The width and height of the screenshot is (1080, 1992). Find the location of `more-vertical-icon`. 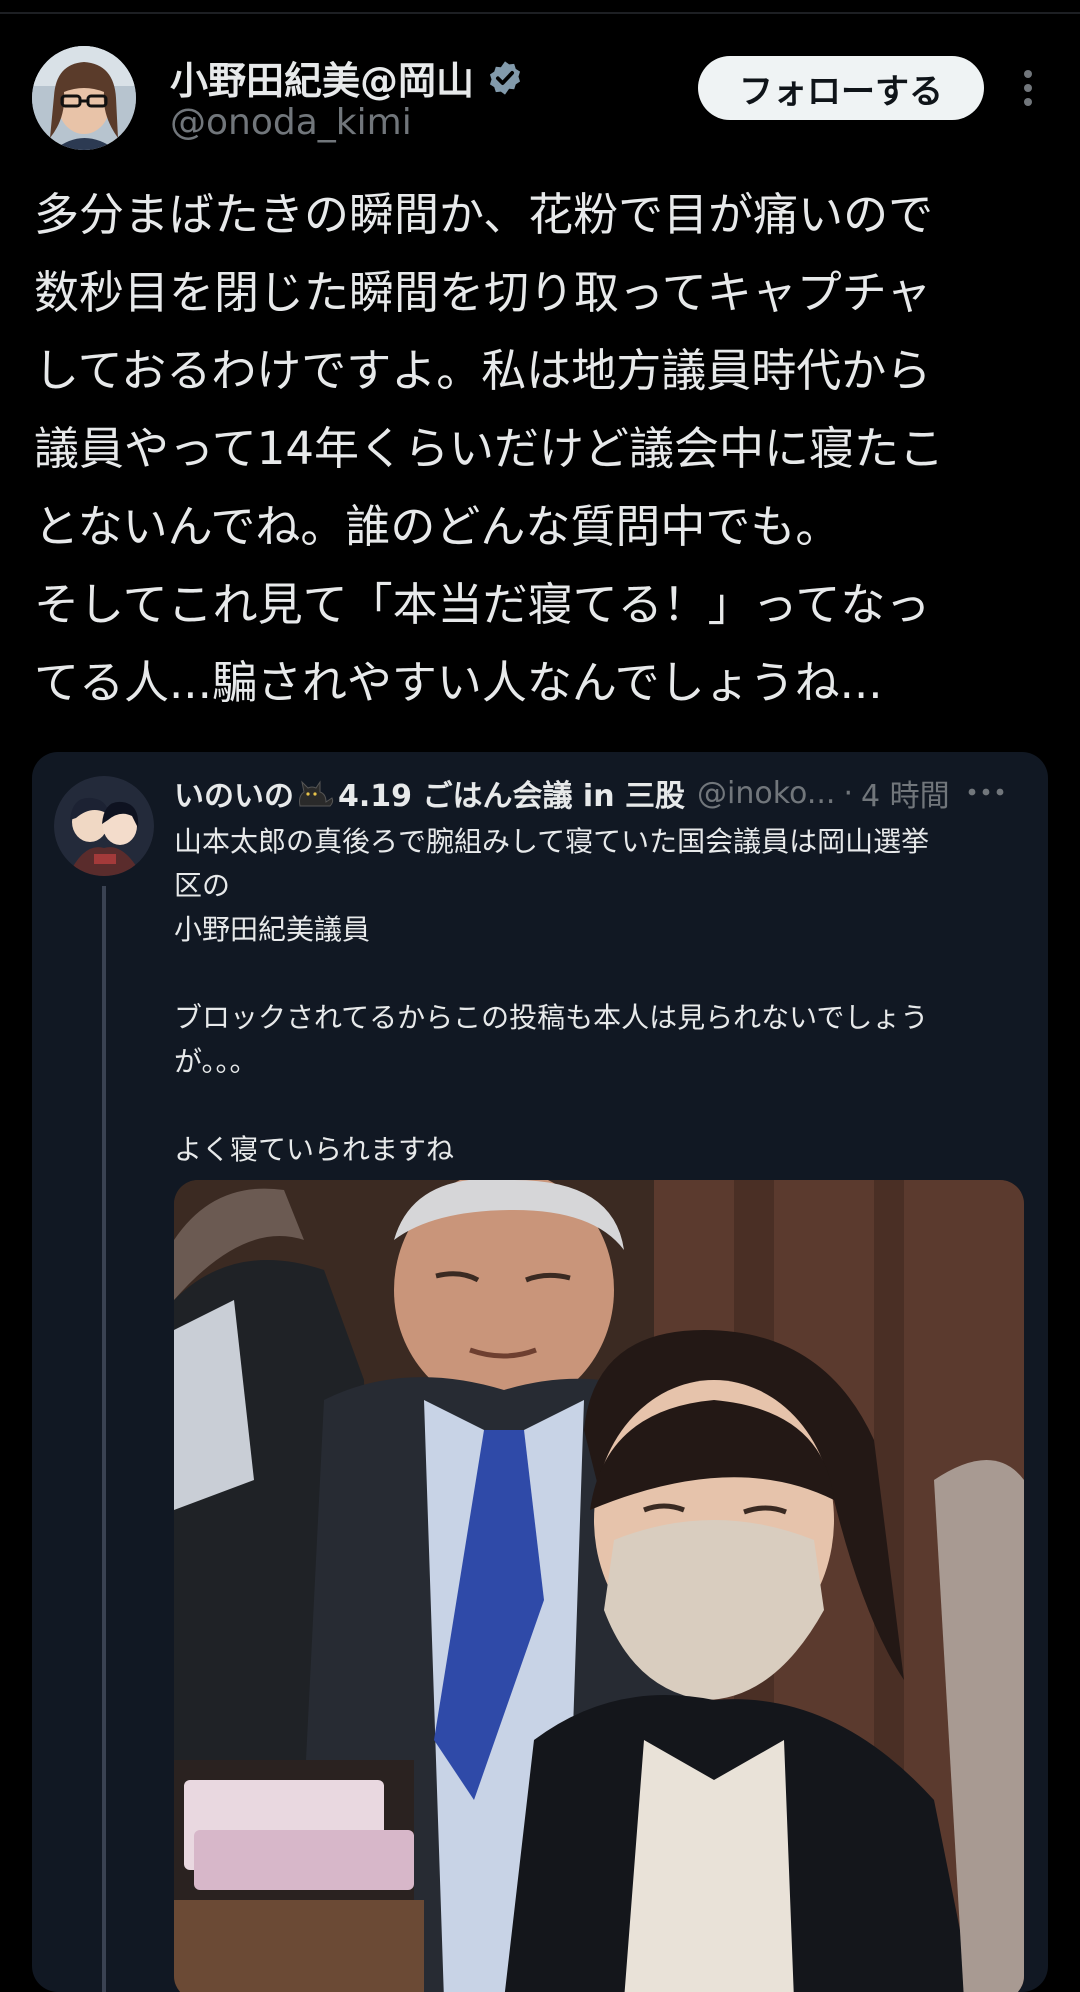

more-vertical-icon is located at coordinates (1028, 88).